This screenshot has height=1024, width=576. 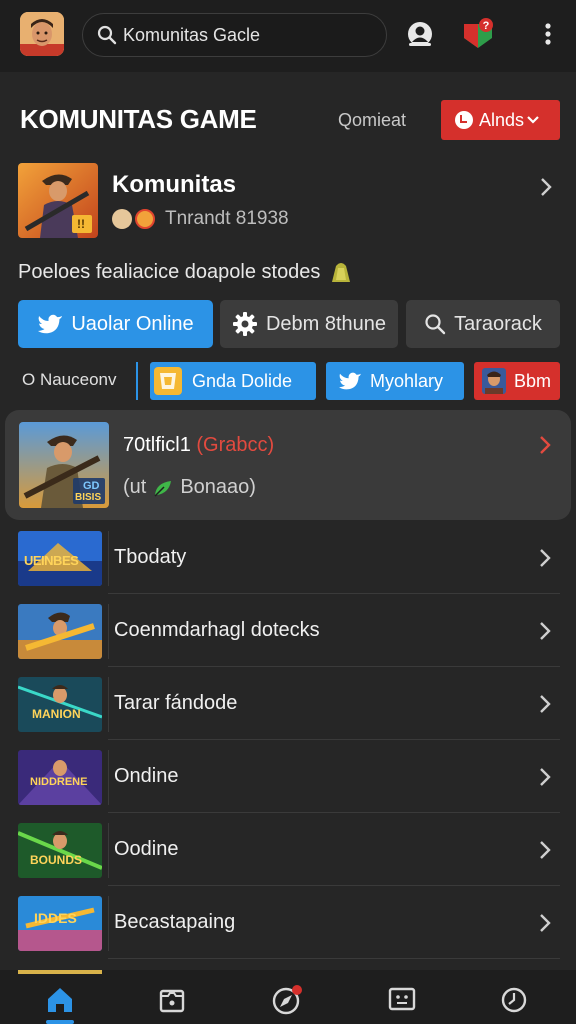 I want to click on list-thumb-text: MANION, so click(x=56, y=714).